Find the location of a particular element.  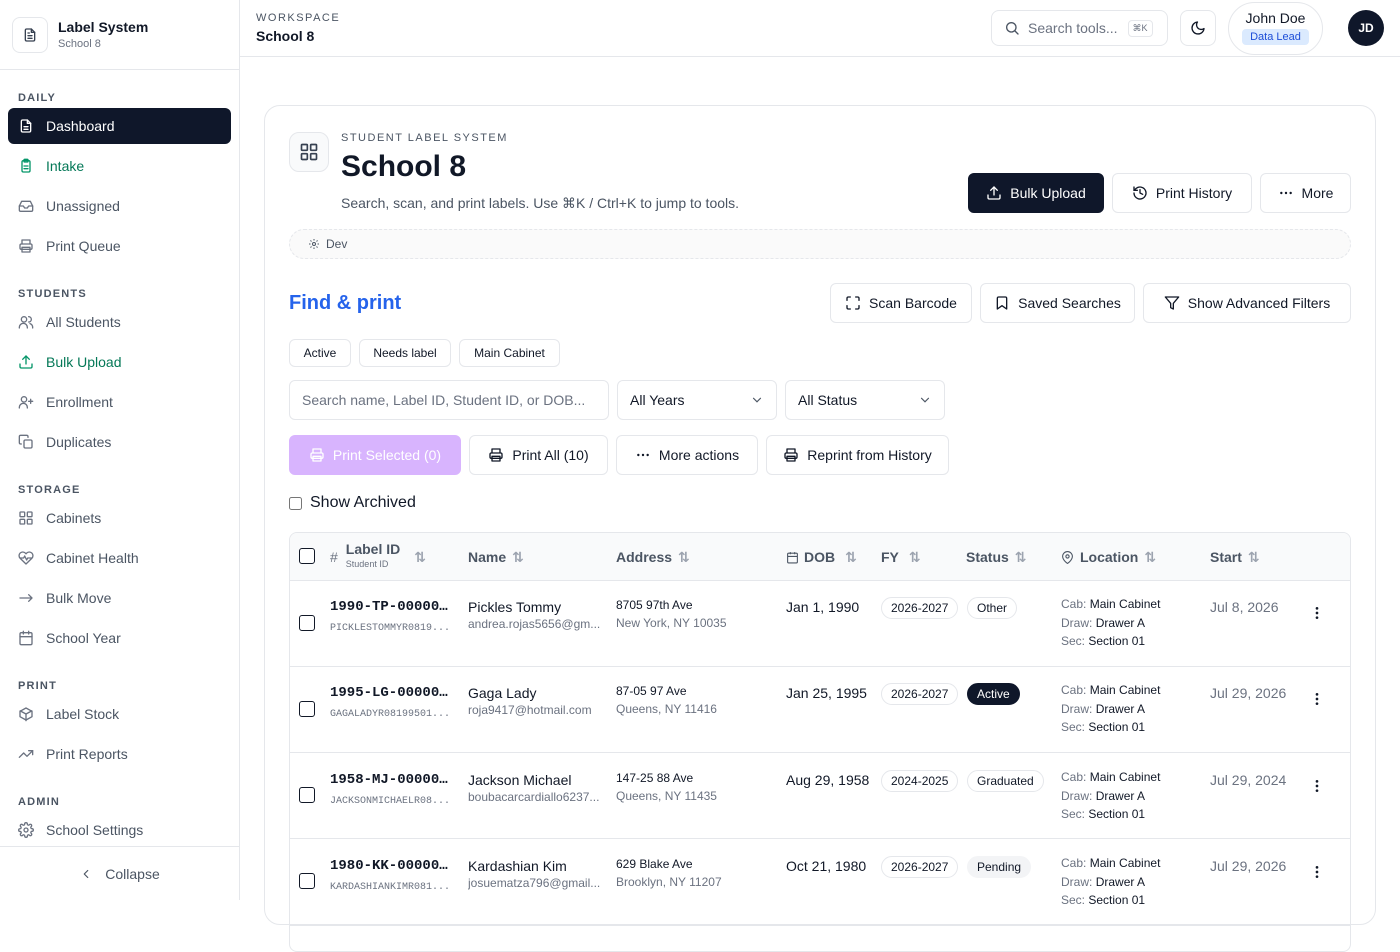

column-location: Location ⇅ is located at coordinates (1108, 557).